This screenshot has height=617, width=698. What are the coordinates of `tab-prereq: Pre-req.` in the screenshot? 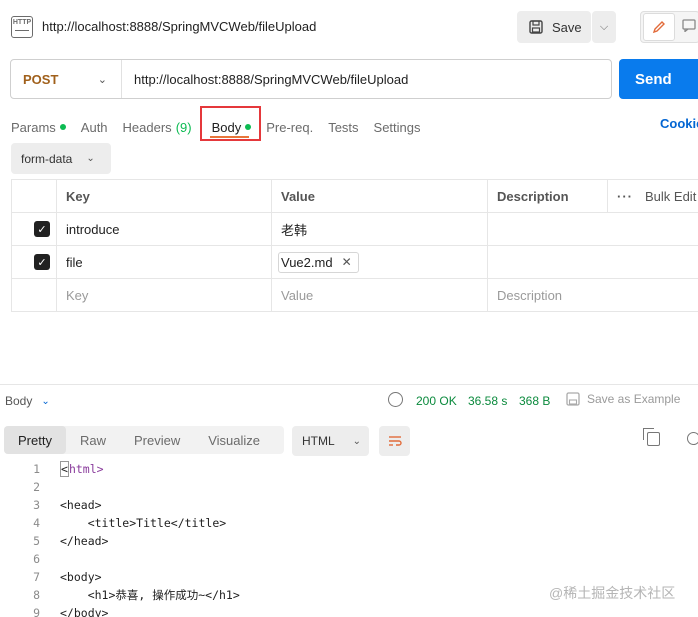 It's located at (289, 127).